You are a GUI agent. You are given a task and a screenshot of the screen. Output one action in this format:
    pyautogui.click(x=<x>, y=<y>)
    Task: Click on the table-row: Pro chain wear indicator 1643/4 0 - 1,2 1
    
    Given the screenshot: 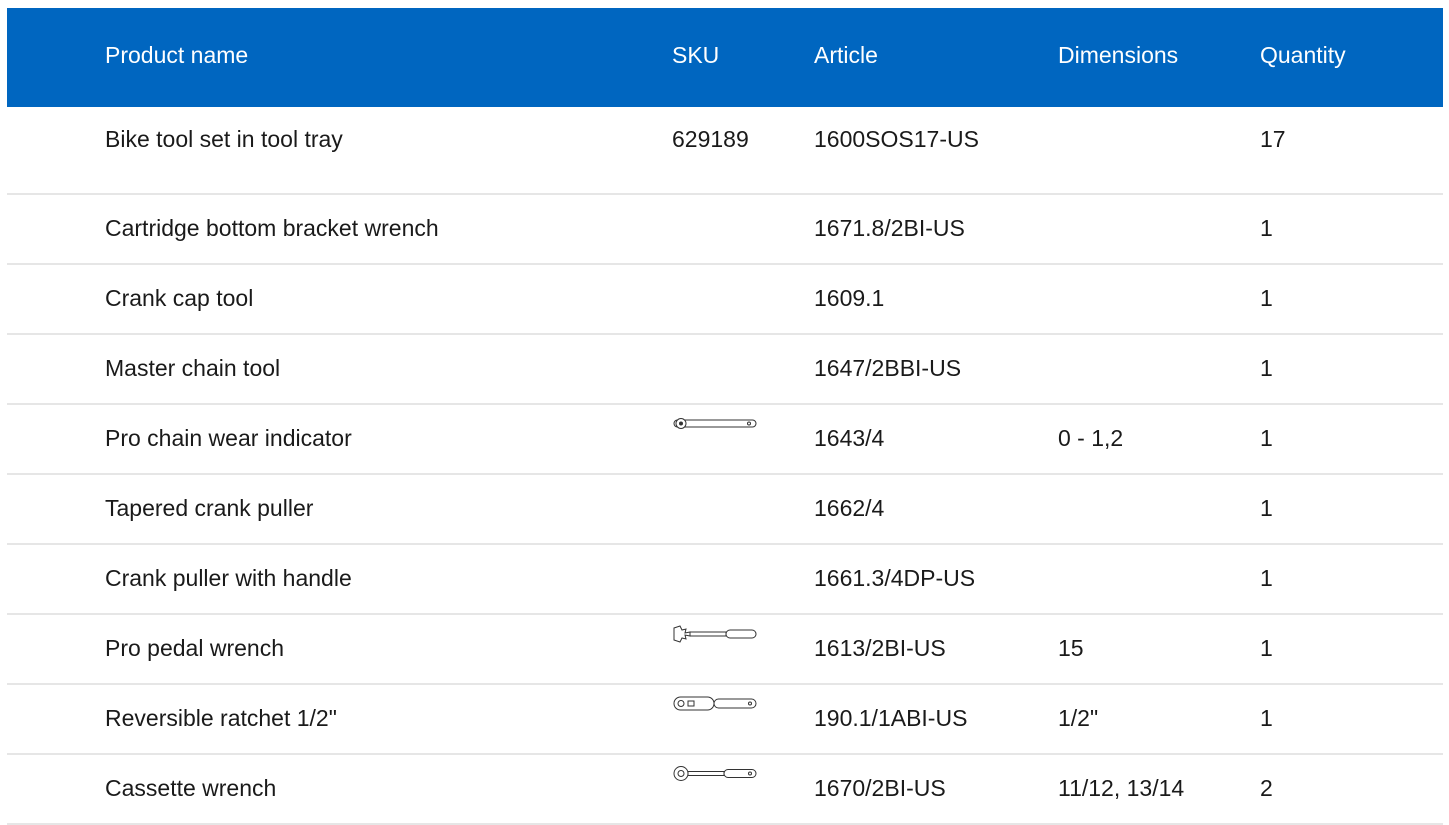 What is the action you would take?
    pyautogui.click(x=725, y=440)
    